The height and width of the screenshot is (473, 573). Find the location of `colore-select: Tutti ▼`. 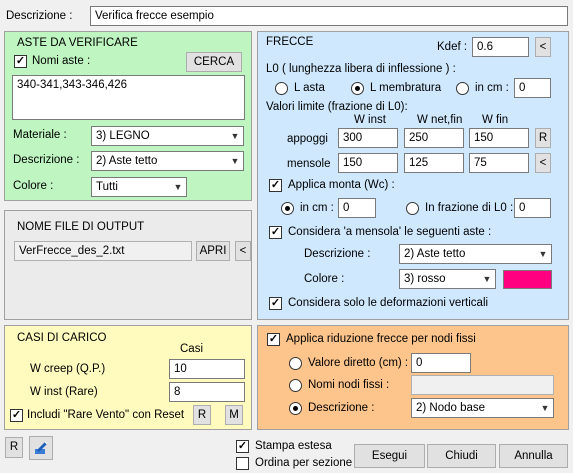

colore-select: Tutti ▼ is located at coordinates (139, 187).